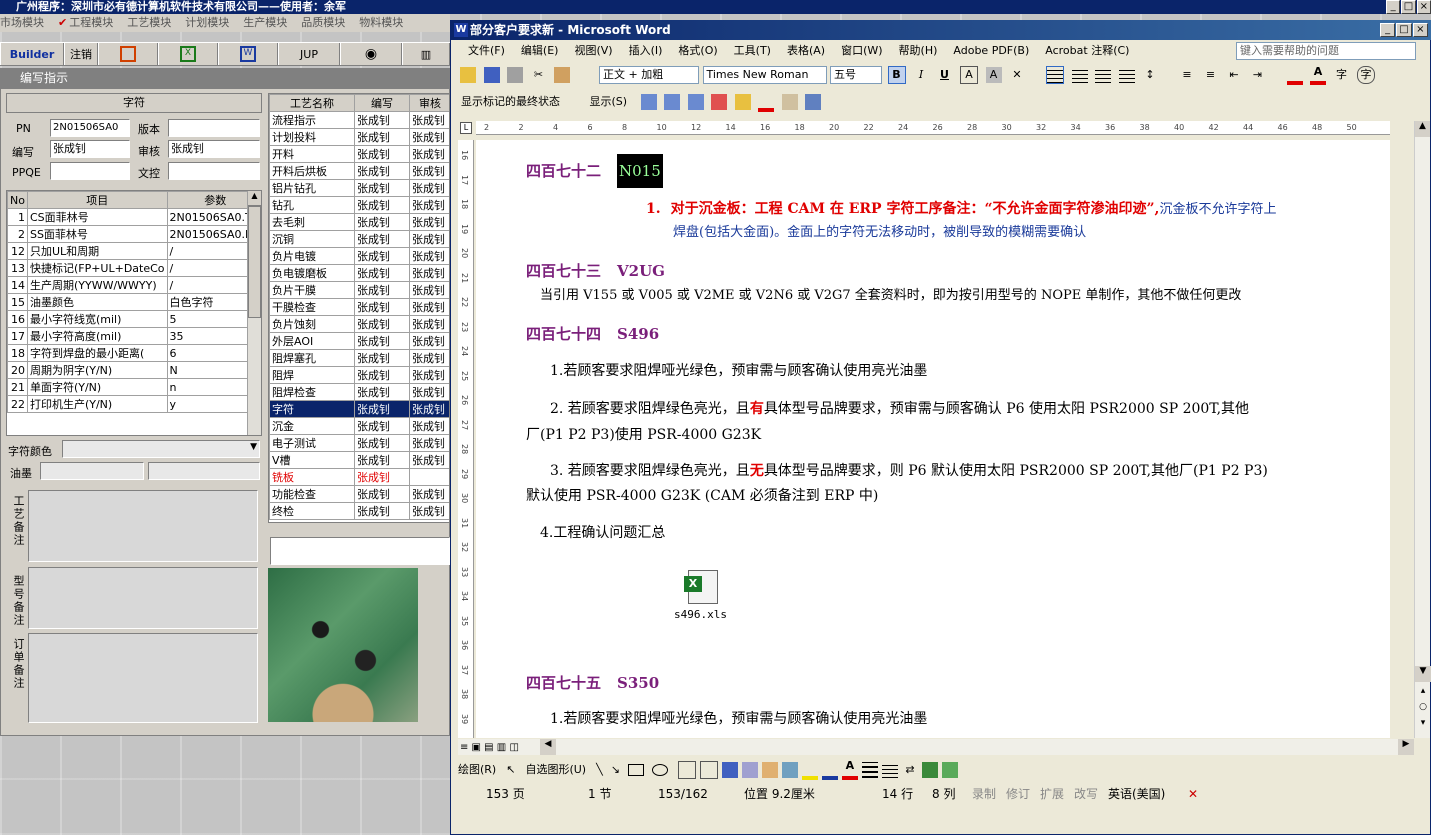  What do you see at coordinates (359, 324) in the screenshot?
I see `process-row: 负片蚀刻 张成钊 张成钊` at bounding box center [359, 324].